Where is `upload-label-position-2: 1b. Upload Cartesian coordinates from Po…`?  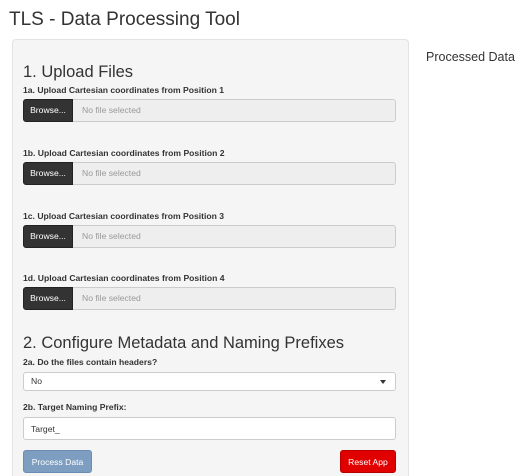
upload-label-position-2: 1b. Upload Cartesian coordinates from Po… is located at coordinates (124, 153).